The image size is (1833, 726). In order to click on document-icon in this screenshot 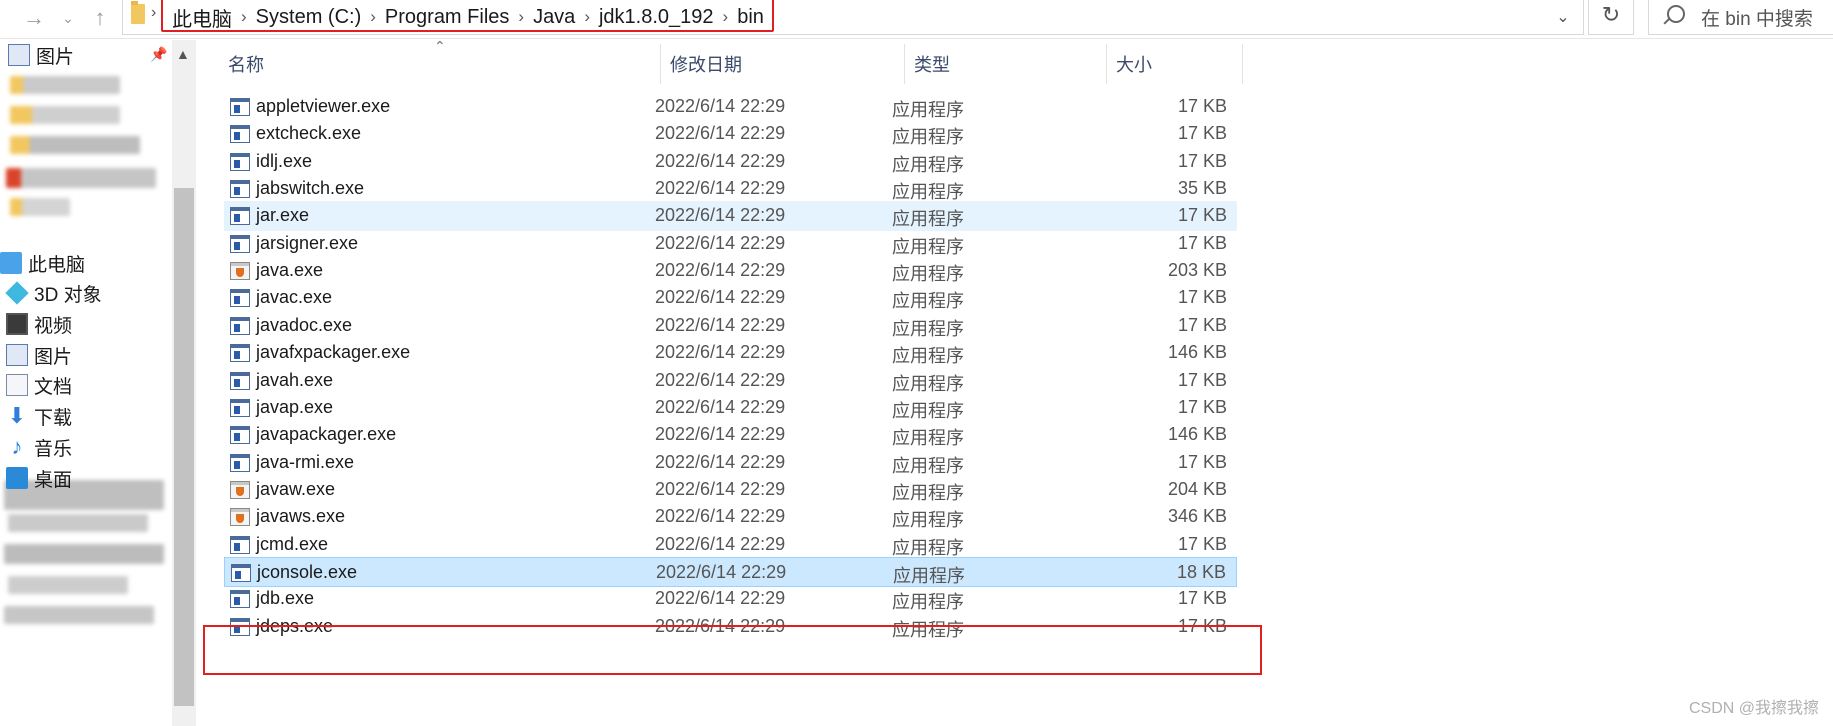, I will do `click(17, 385)`.